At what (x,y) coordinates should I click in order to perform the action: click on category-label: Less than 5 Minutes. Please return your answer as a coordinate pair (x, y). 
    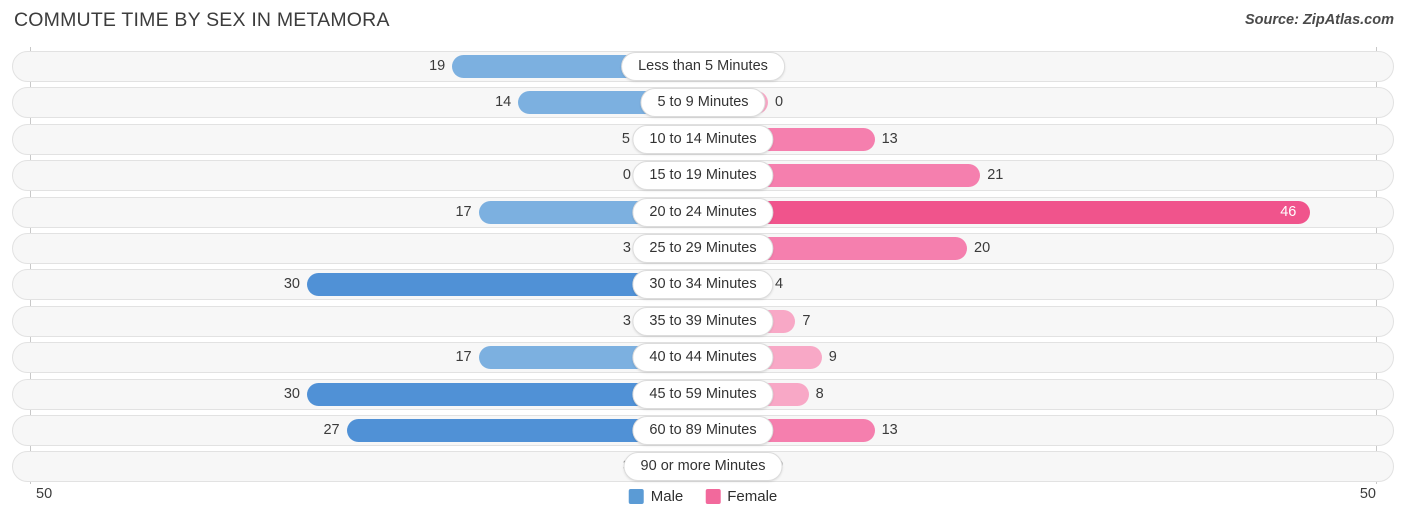
    Looking at the image, I should click on (703, 66).